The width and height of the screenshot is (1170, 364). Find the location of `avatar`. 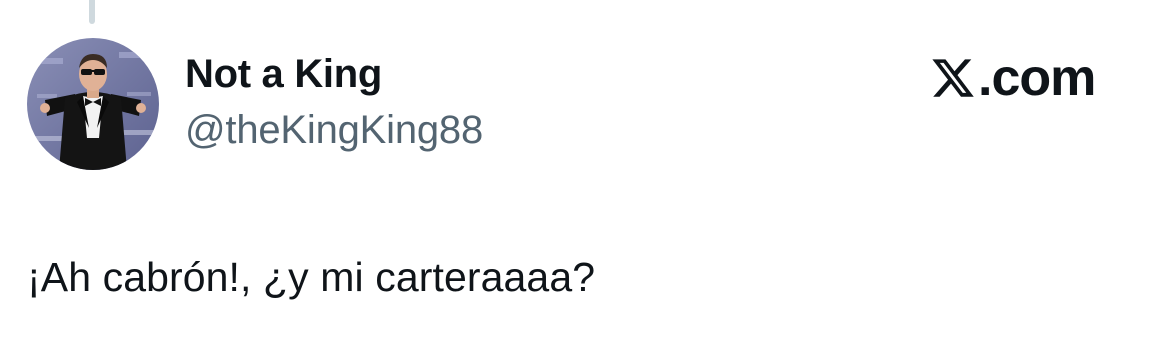

avatar is located at coordinates (93, 104).